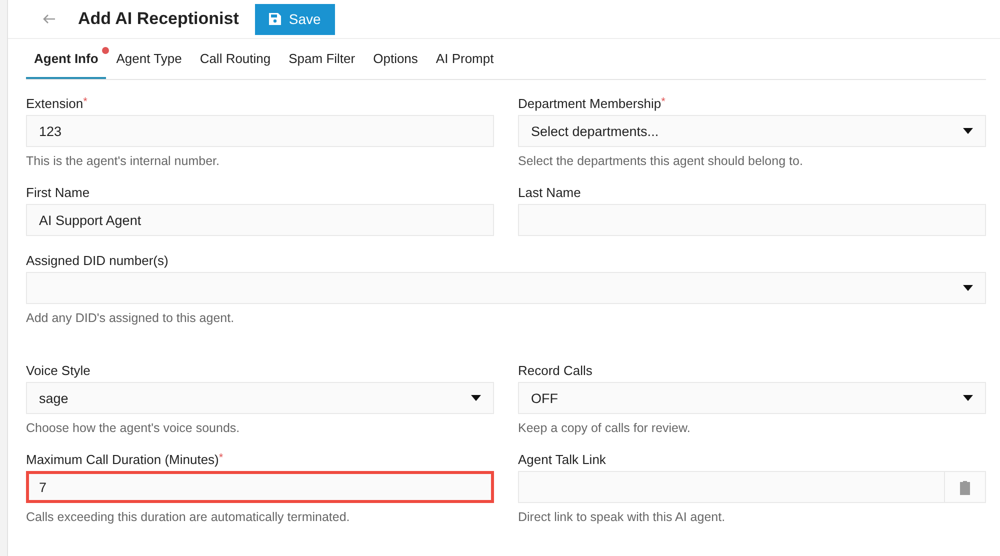 The height and width of the screenshot is (556, 1000). I want to click on field-label: First Name, so click(58, 192).